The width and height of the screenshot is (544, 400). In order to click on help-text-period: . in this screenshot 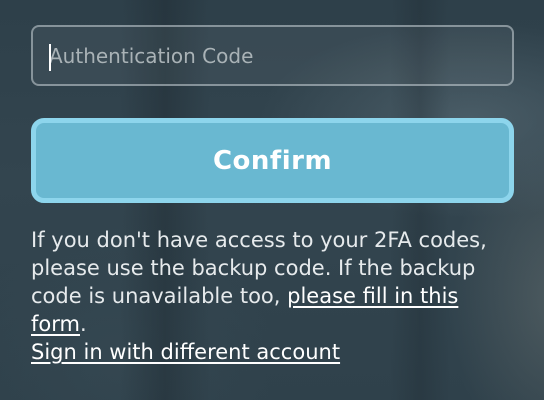, I will do `click(83, 324)`.